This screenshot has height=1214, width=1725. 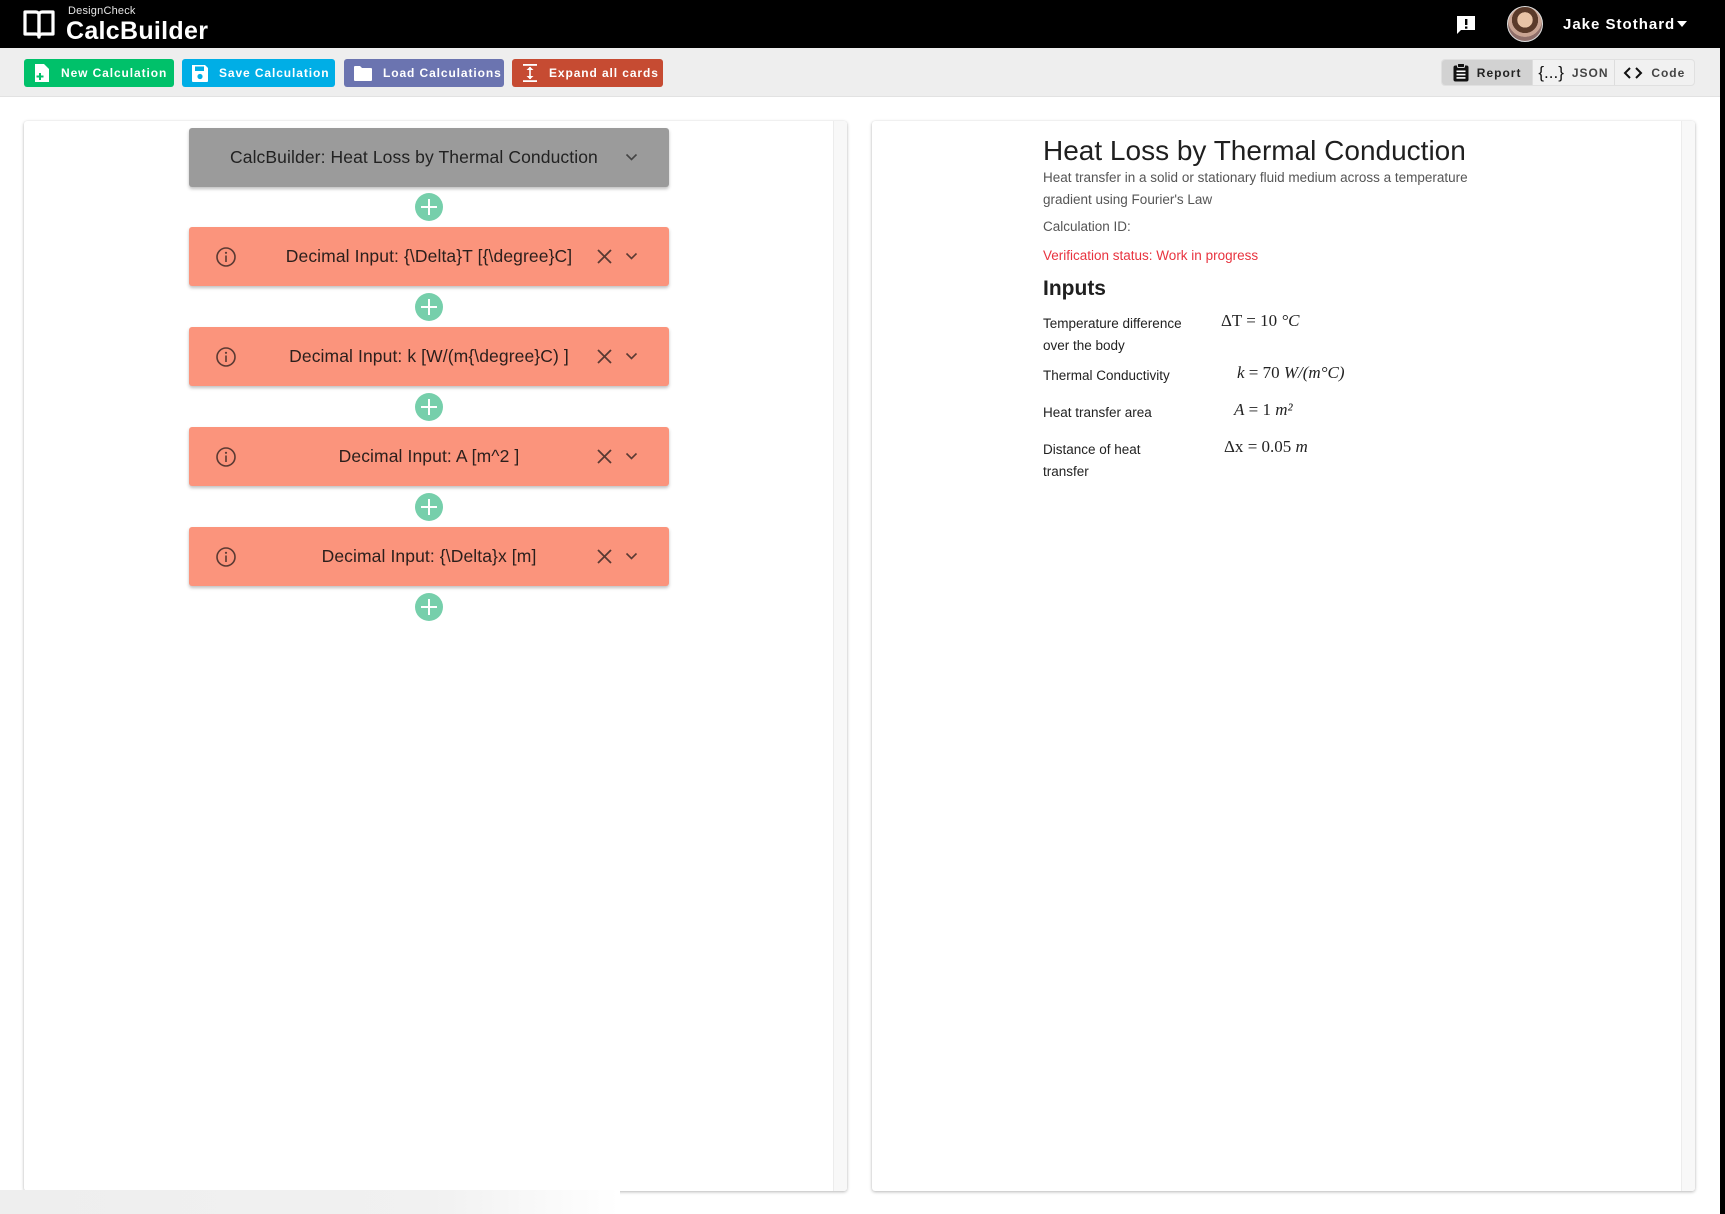 I want to click on user-avatar, so click(x=1525, y=24).